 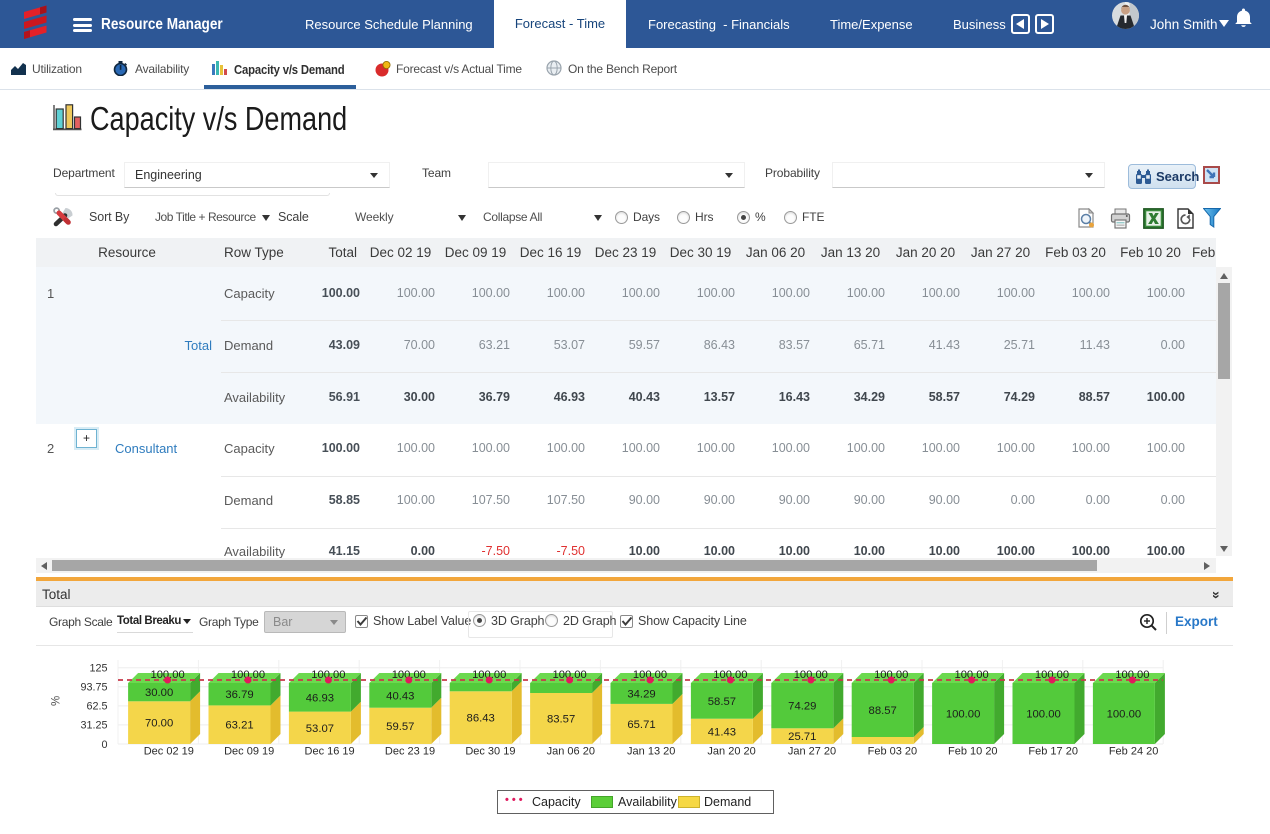 What do you see at coordinates (98, 669) in the screenshot?
I see `svg-text: 125` at bounding box center [98, 669].